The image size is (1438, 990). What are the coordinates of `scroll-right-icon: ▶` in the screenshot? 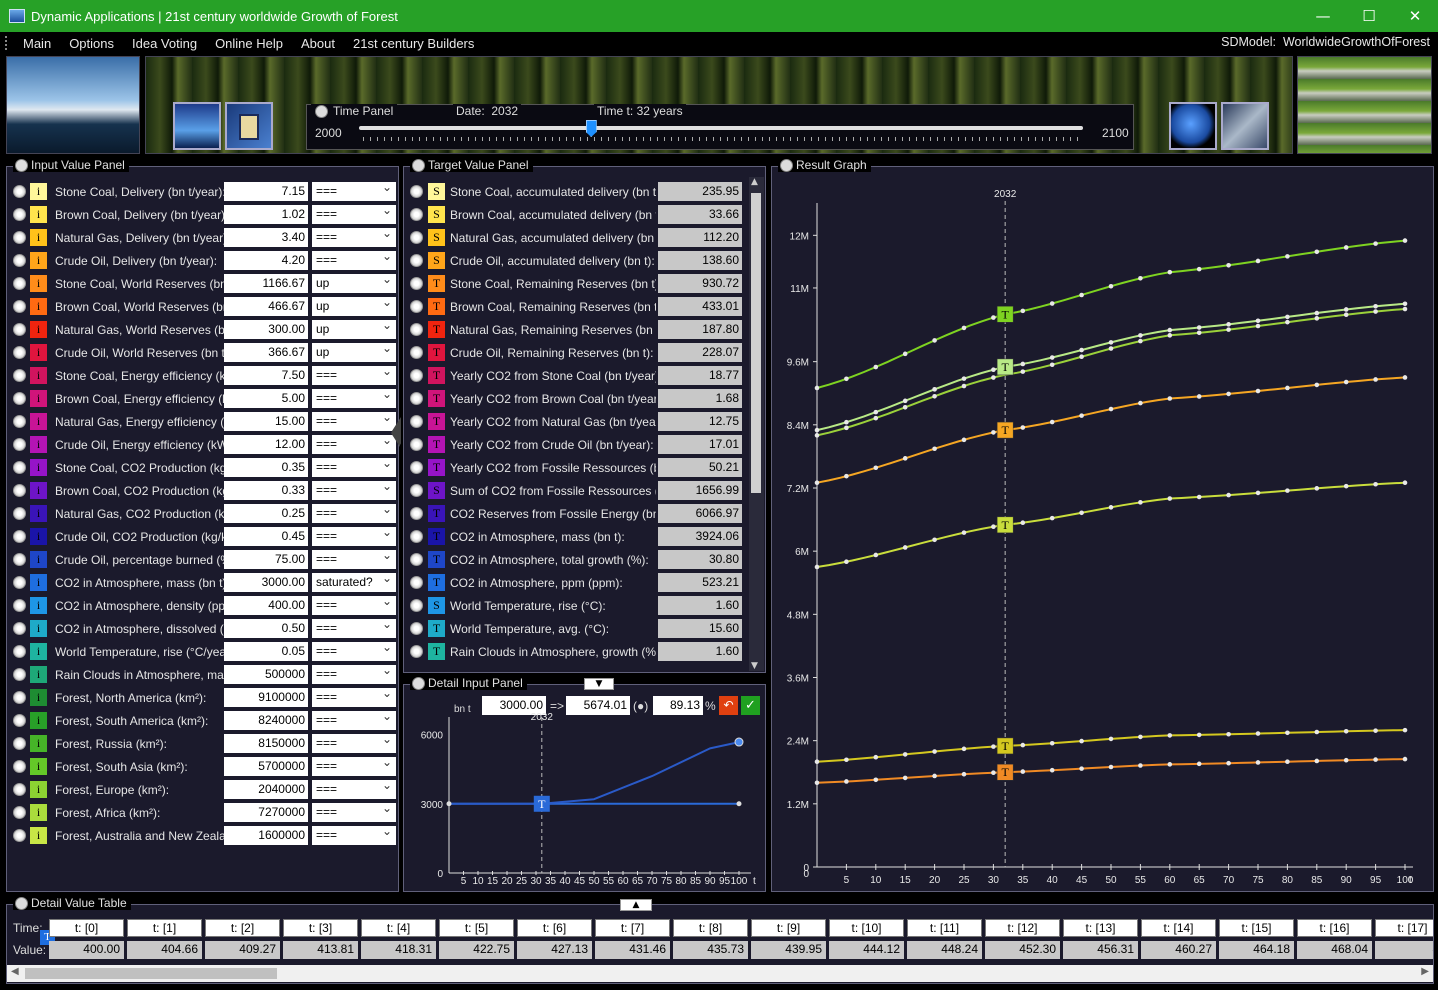 It's located at (1425, 971).